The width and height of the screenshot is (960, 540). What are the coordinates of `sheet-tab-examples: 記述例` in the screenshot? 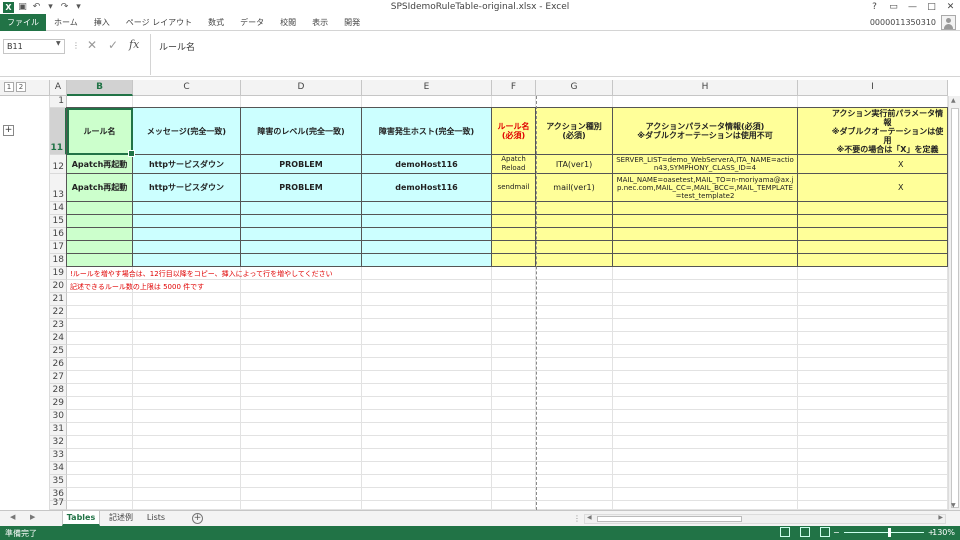 It's located at (121, 518).